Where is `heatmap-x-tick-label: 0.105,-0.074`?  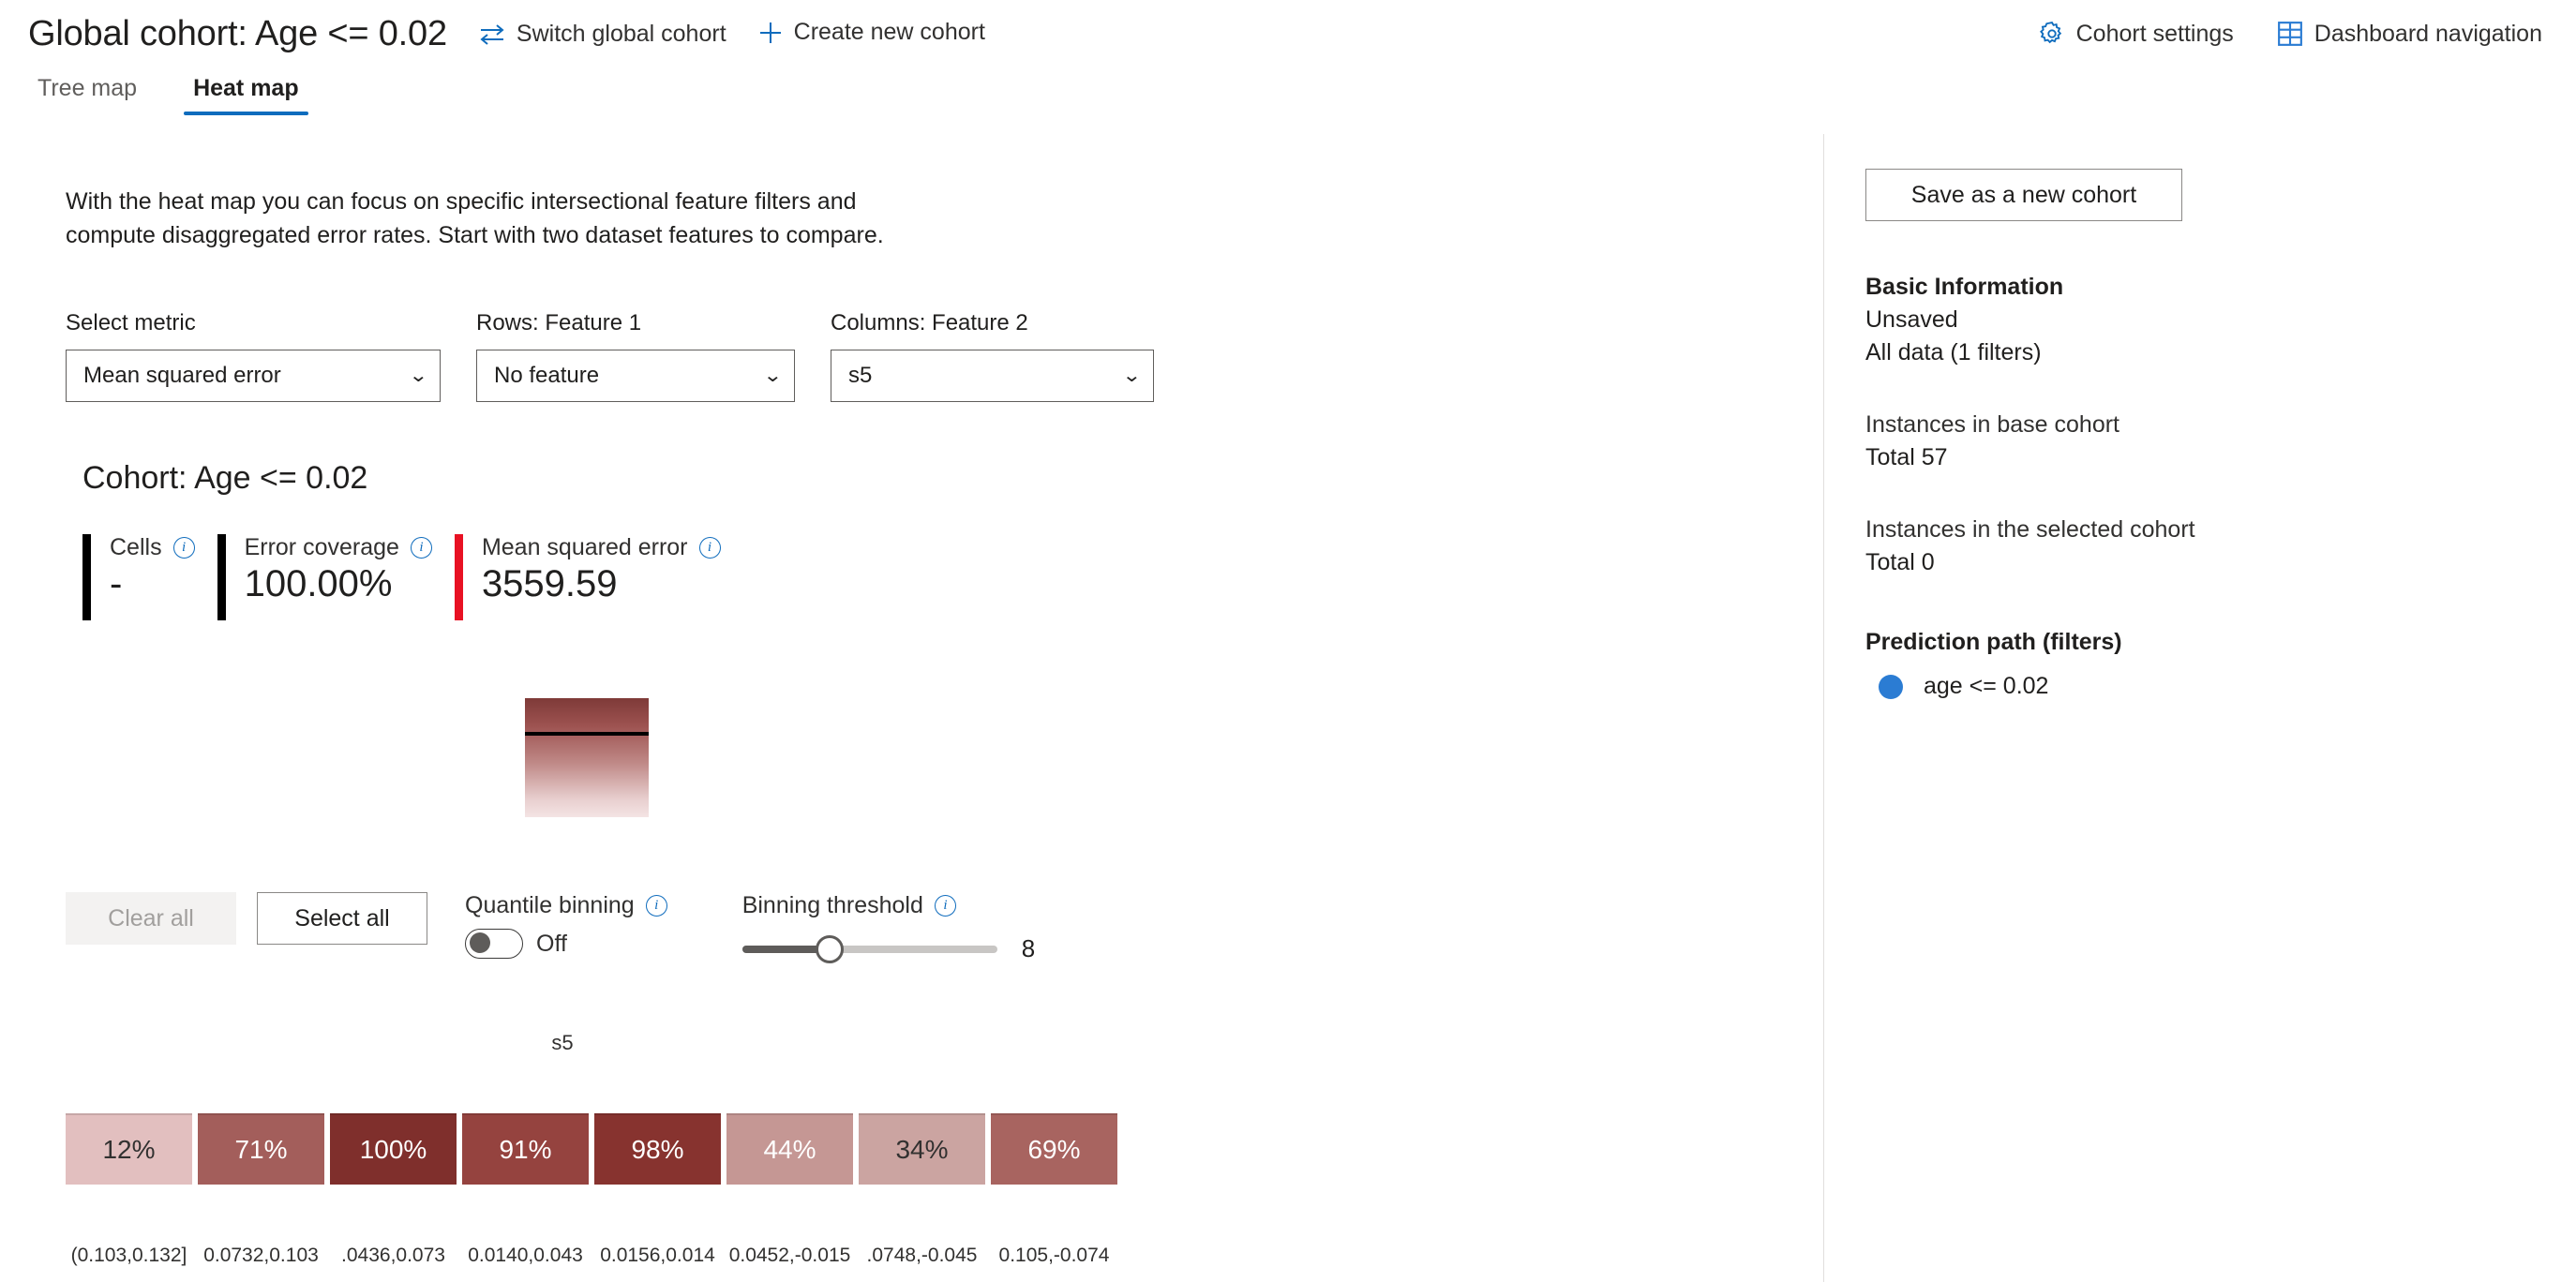 heatmap-x-tick-label: 0.105,-0.074 is located at coordinates (1054, 1256).